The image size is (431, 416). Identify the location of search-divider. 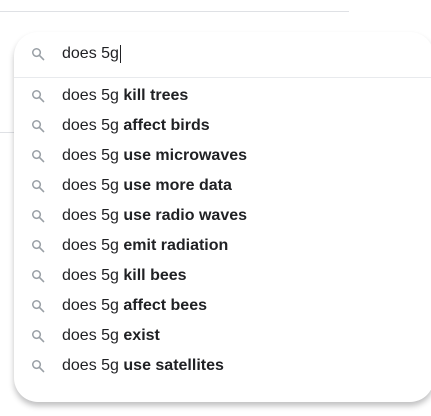
(222, 77).